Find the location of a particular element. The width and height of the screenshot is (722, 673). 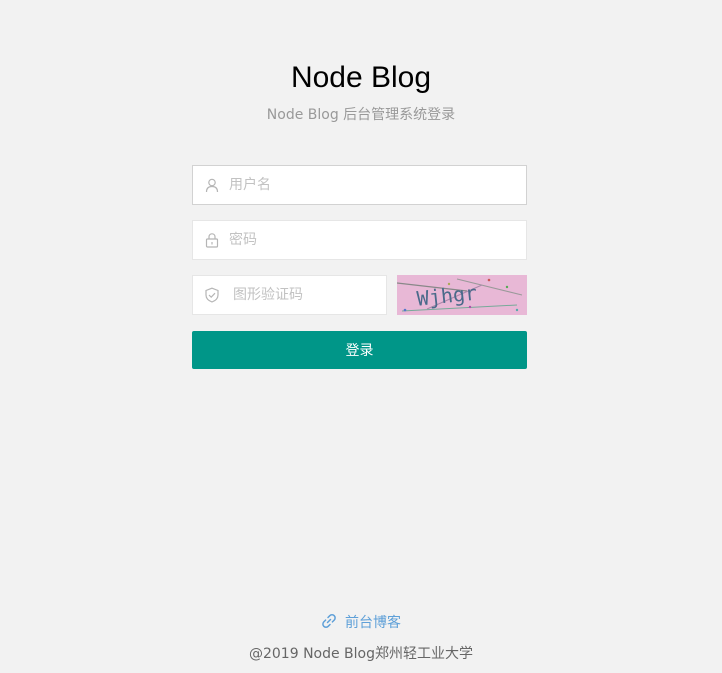

front-blog-link-label: 前台博客 is located at coordinates (373, 623).